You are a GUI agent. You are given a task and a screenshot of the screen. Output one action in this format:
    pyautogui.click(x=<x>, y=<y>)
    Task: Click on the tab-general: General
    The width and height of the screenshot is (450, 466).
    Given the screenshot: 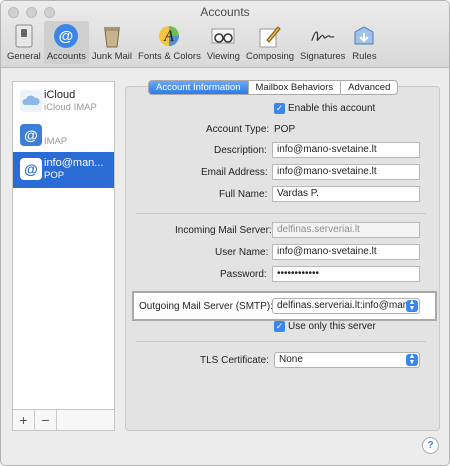 What is the action you would take?
    pyautogui.click(x=24, y=42)
    